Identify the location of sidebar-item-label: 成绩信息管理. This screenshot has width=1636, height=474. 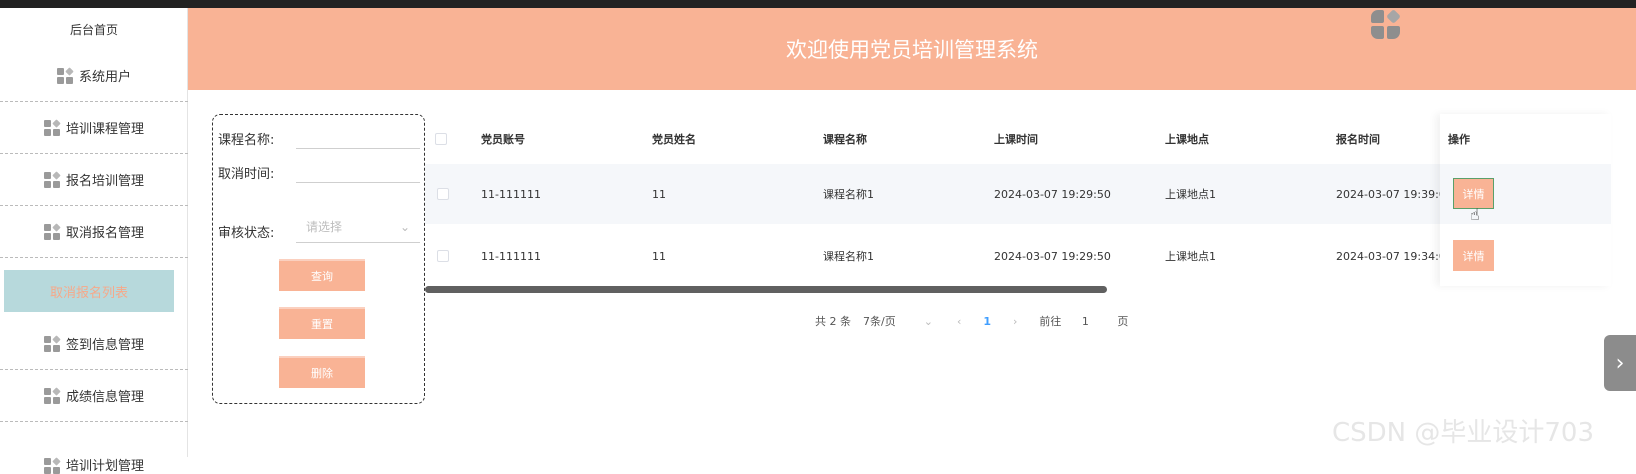
(104, 397).